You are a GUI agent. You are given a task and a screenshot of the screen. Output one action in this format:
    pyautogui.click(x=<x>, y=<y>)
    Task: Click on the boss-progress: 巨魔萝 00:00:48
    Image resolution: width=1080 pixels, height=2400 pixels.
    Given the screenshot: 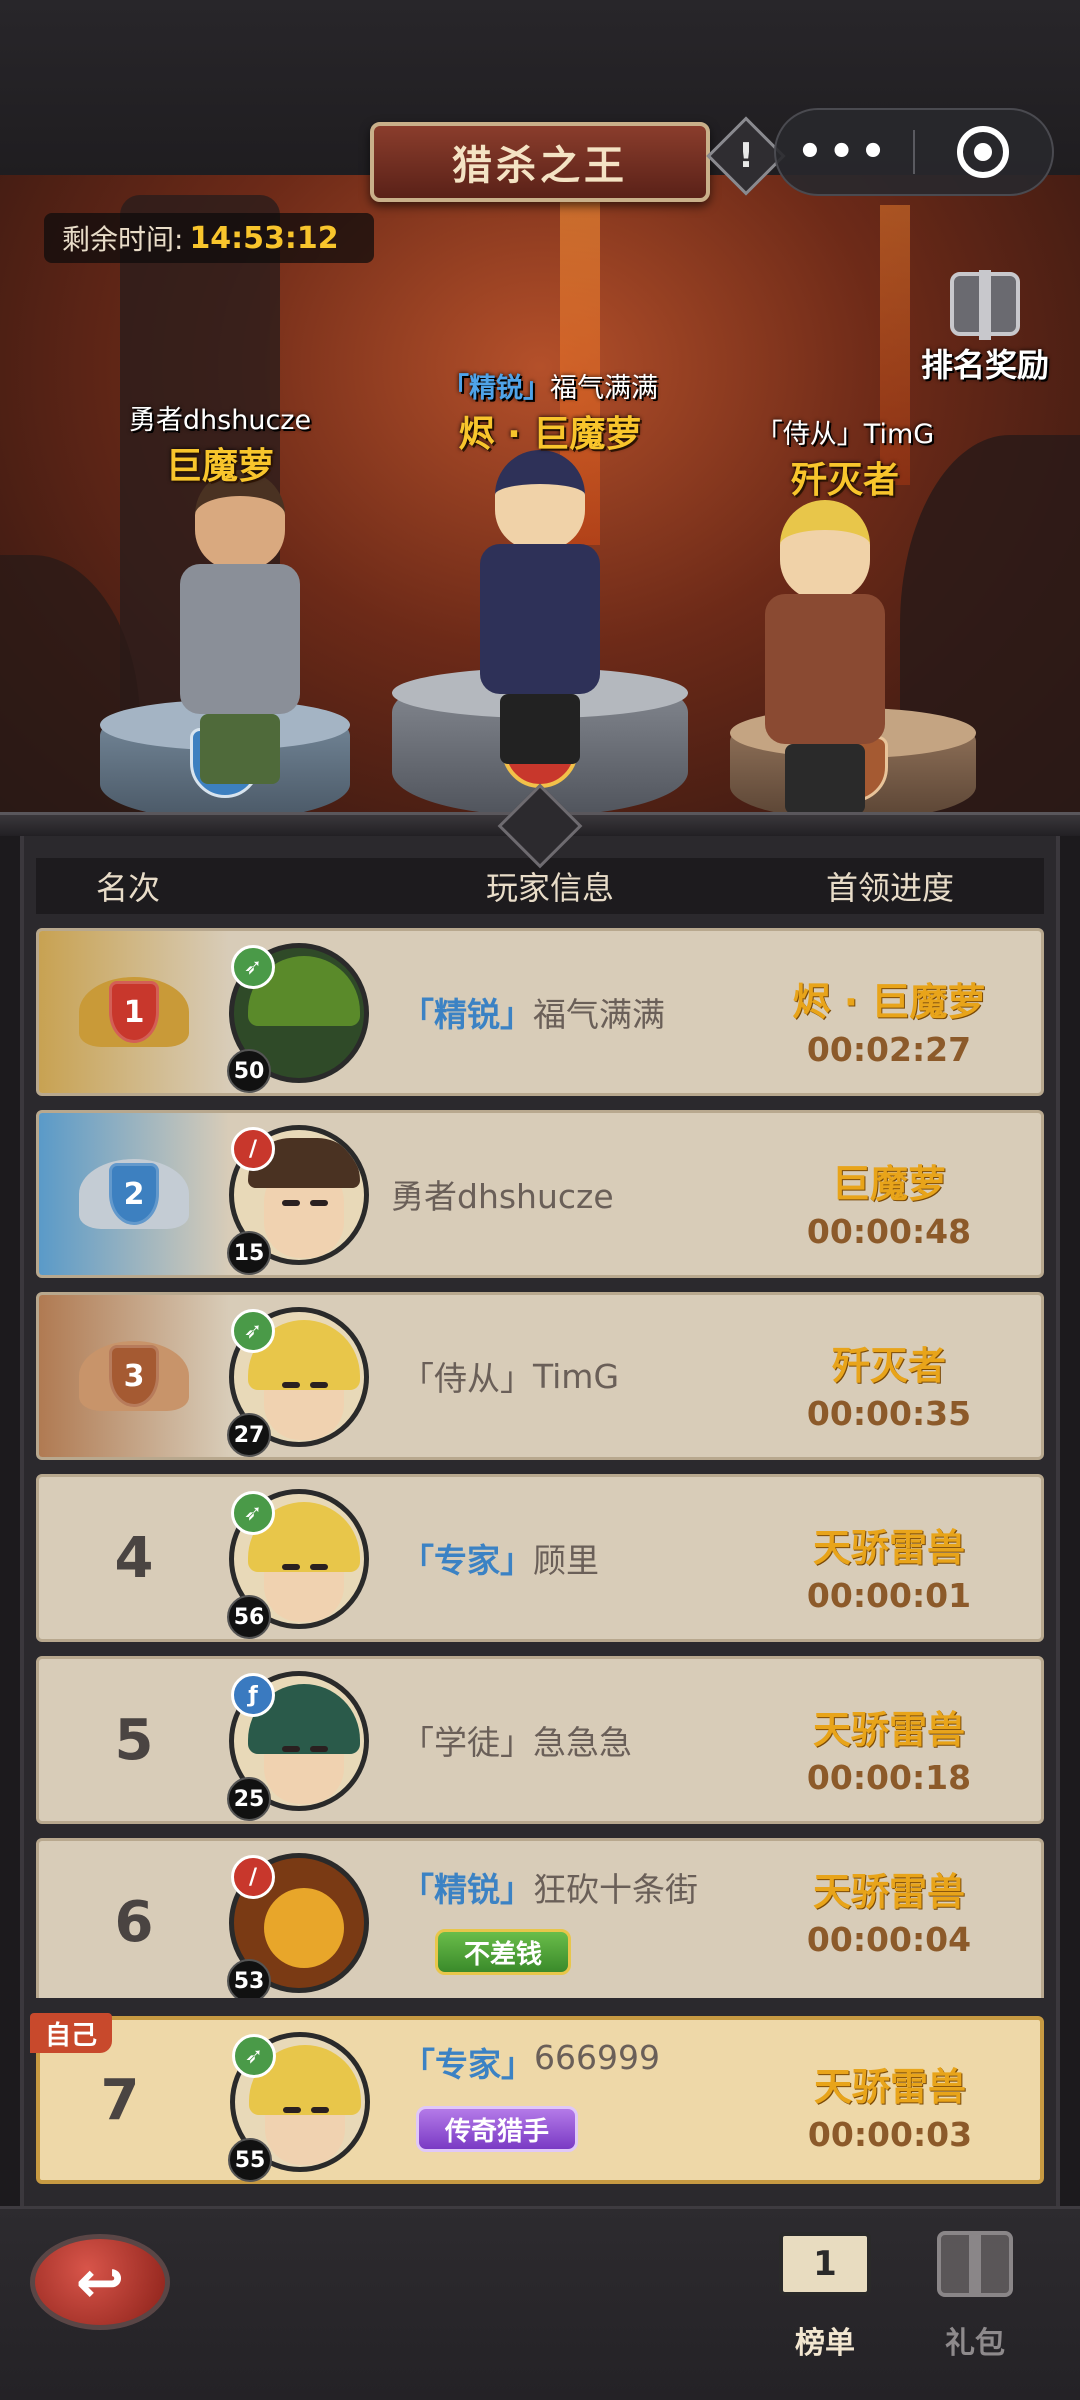 What is the action you would take?
    pyautogui.click(x=889, y=1202)
    